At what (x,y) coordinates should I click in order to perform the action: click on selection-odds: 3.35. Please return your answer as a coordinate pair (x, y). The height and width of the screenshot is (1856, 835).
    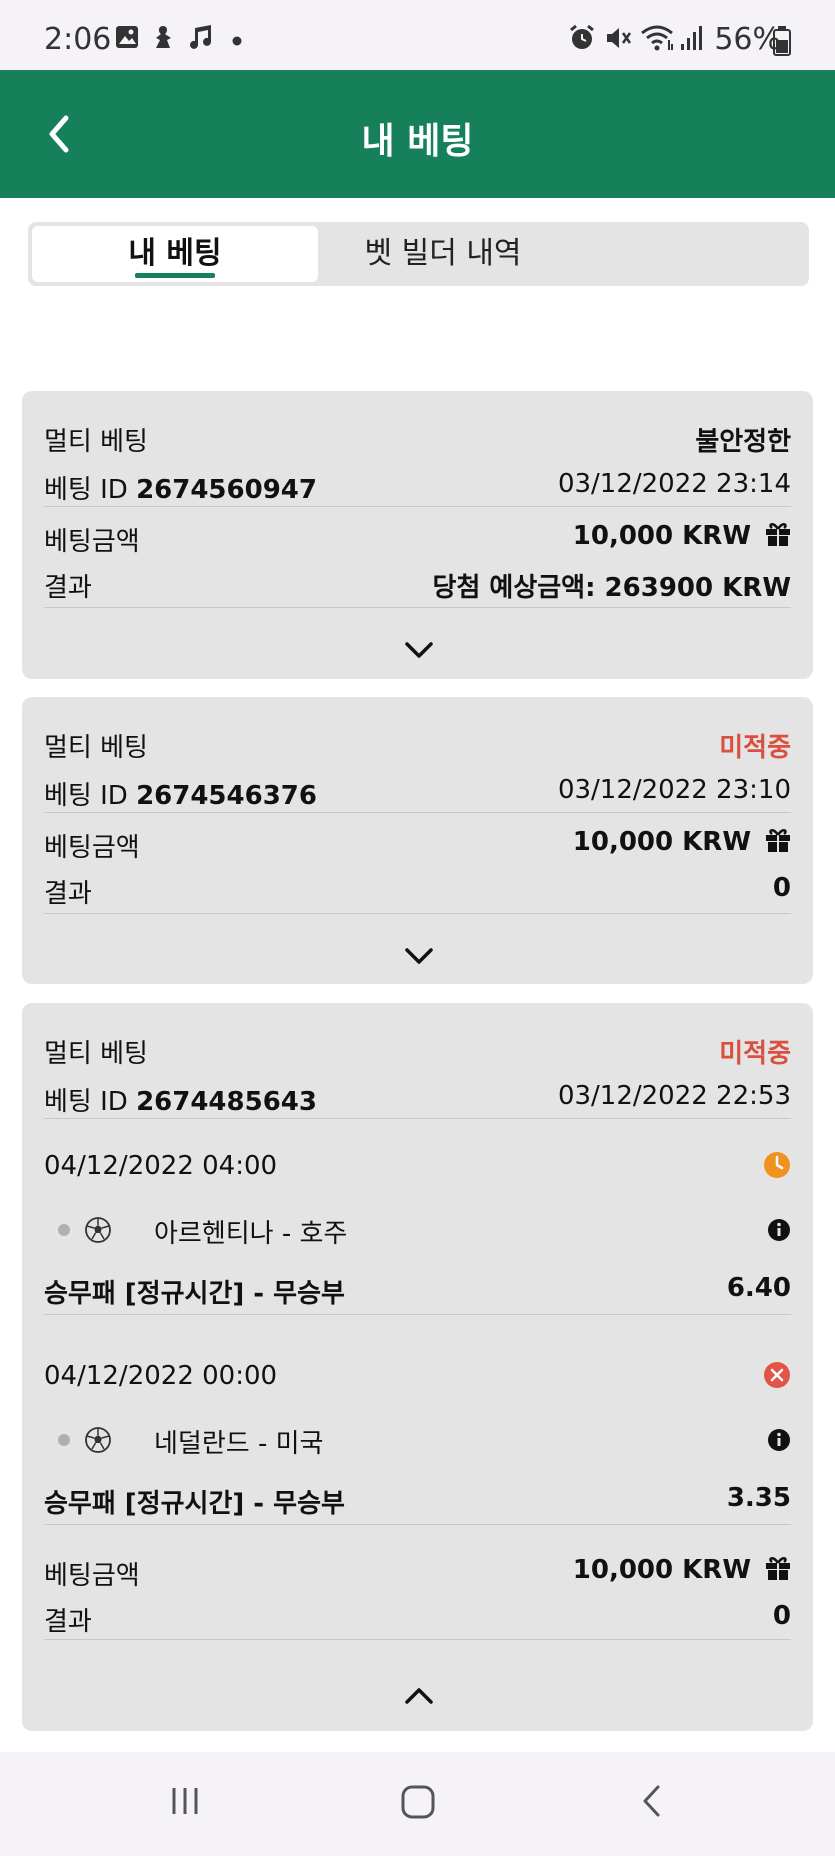
    Looking at the image, I should click on (758, 1498).